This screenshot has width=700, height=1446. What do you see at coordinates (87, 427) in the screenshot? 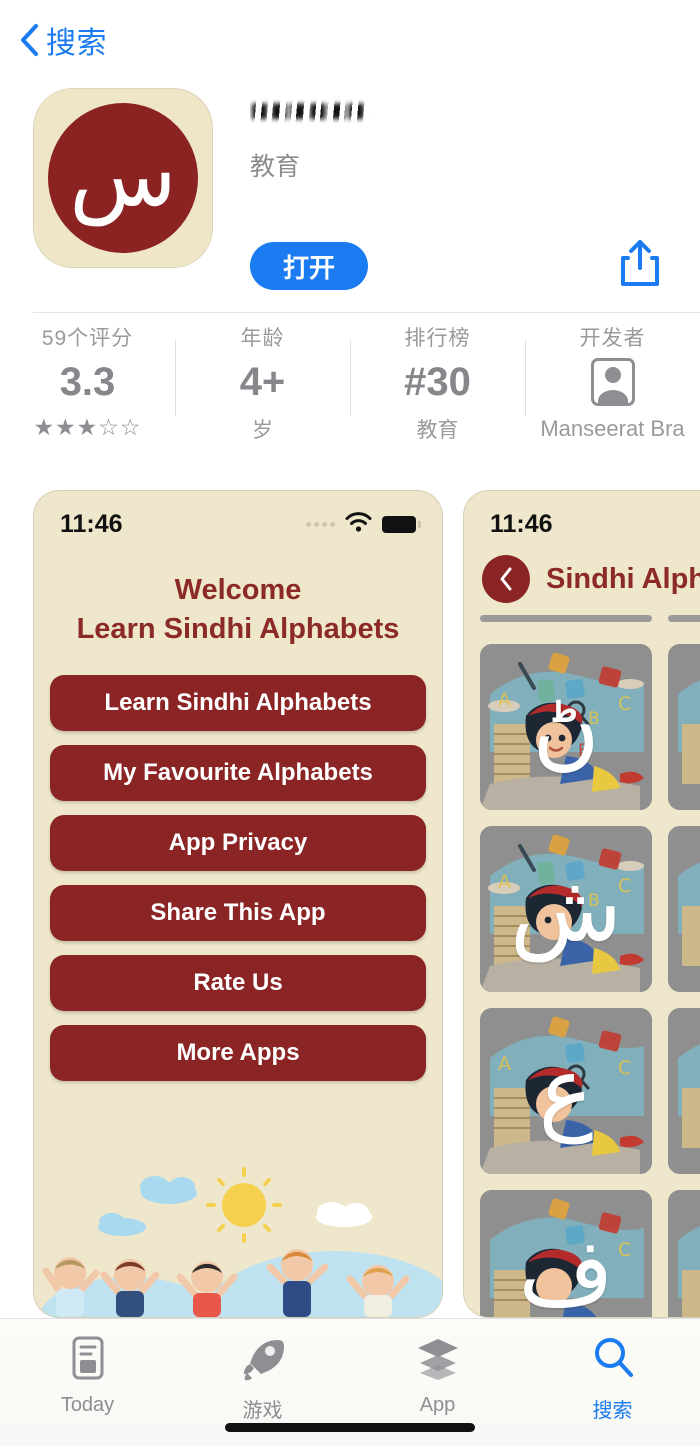
I see `star-rating: ★★★☆☆` at bounding box center [87, 427].